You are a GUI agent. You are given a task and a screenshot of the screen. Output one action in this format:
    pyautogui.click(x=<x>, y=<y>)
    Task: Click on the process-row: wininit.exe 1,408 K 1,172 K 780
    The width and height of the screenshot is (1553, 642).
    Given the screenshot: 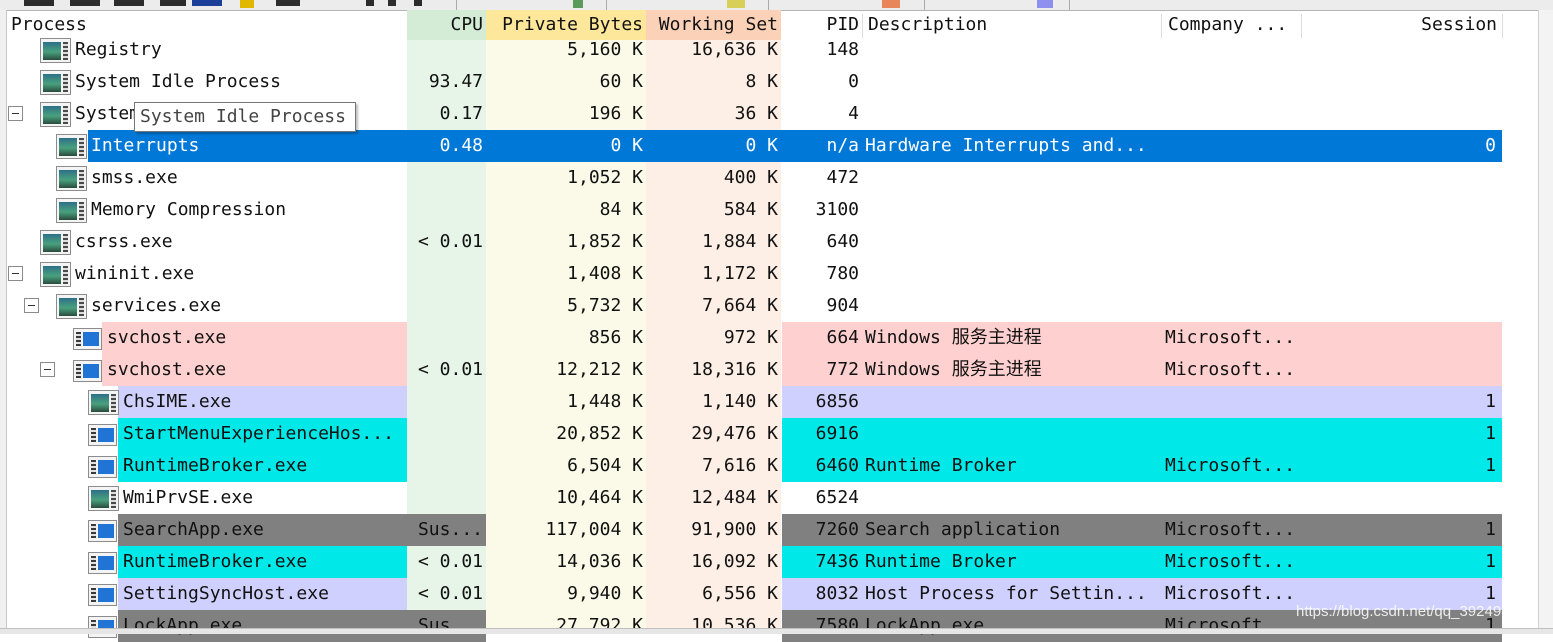 What is the action you would take?
    pyautogui.click(x=754, y=274)
    